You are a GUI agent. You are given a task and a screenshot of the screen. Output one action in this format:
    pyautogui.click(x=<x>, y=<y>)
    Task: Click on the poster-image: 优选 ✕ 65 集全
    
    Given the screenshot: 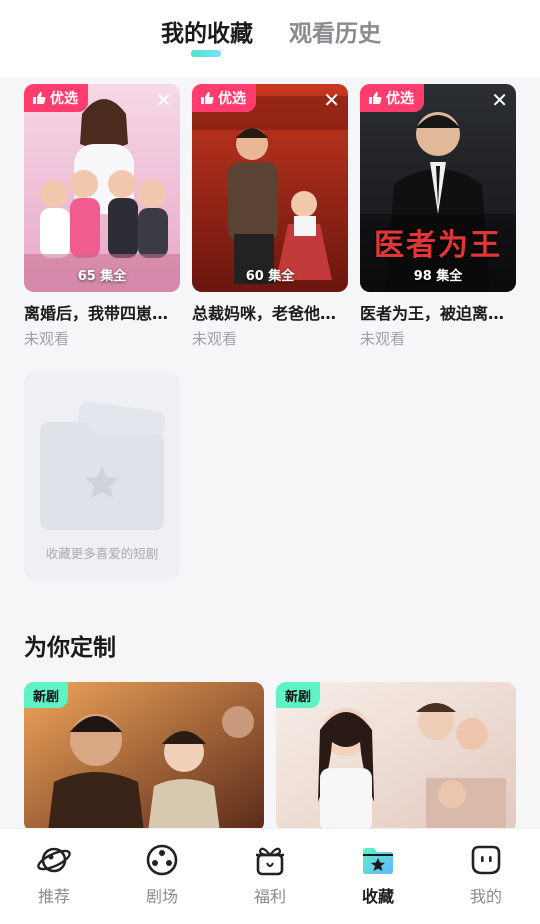 What is the action you would take?
    pyautogui.click(x=102, y=188)
    